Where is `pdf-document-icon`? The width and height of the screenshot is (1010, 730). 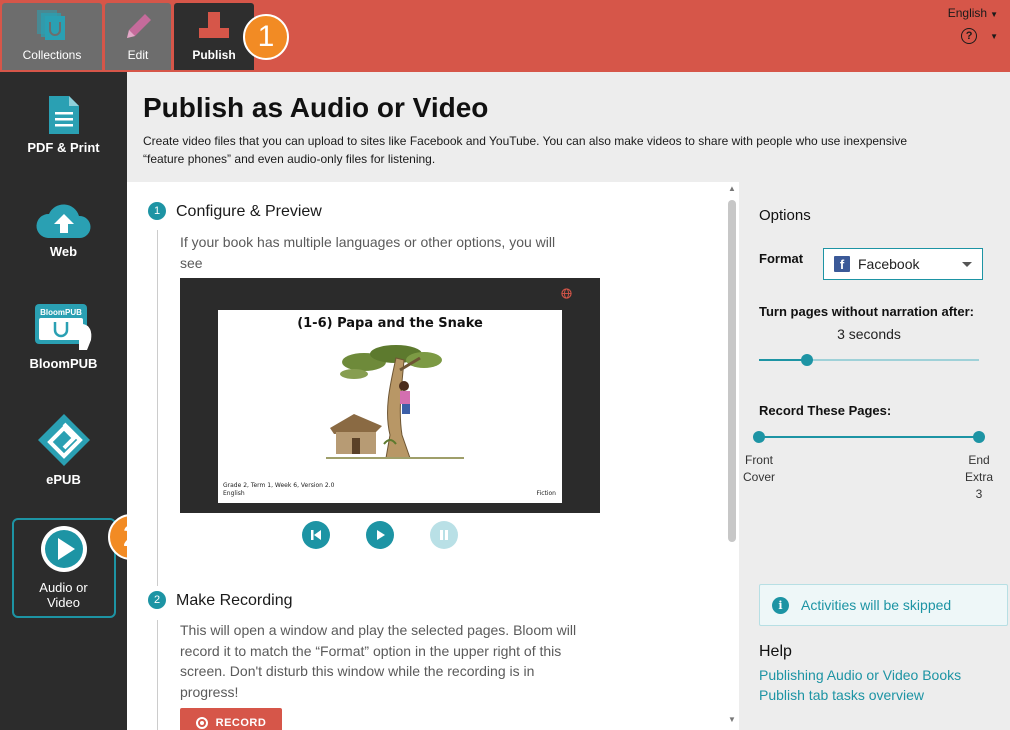 pdf-document-icon is located at coordinates (63, 115).